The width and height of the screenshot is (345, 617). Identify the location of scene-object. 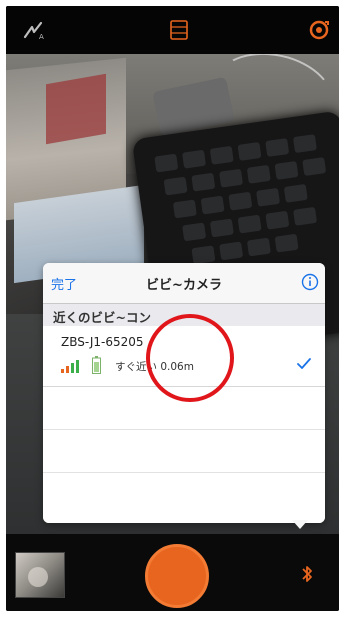
(76, 109).